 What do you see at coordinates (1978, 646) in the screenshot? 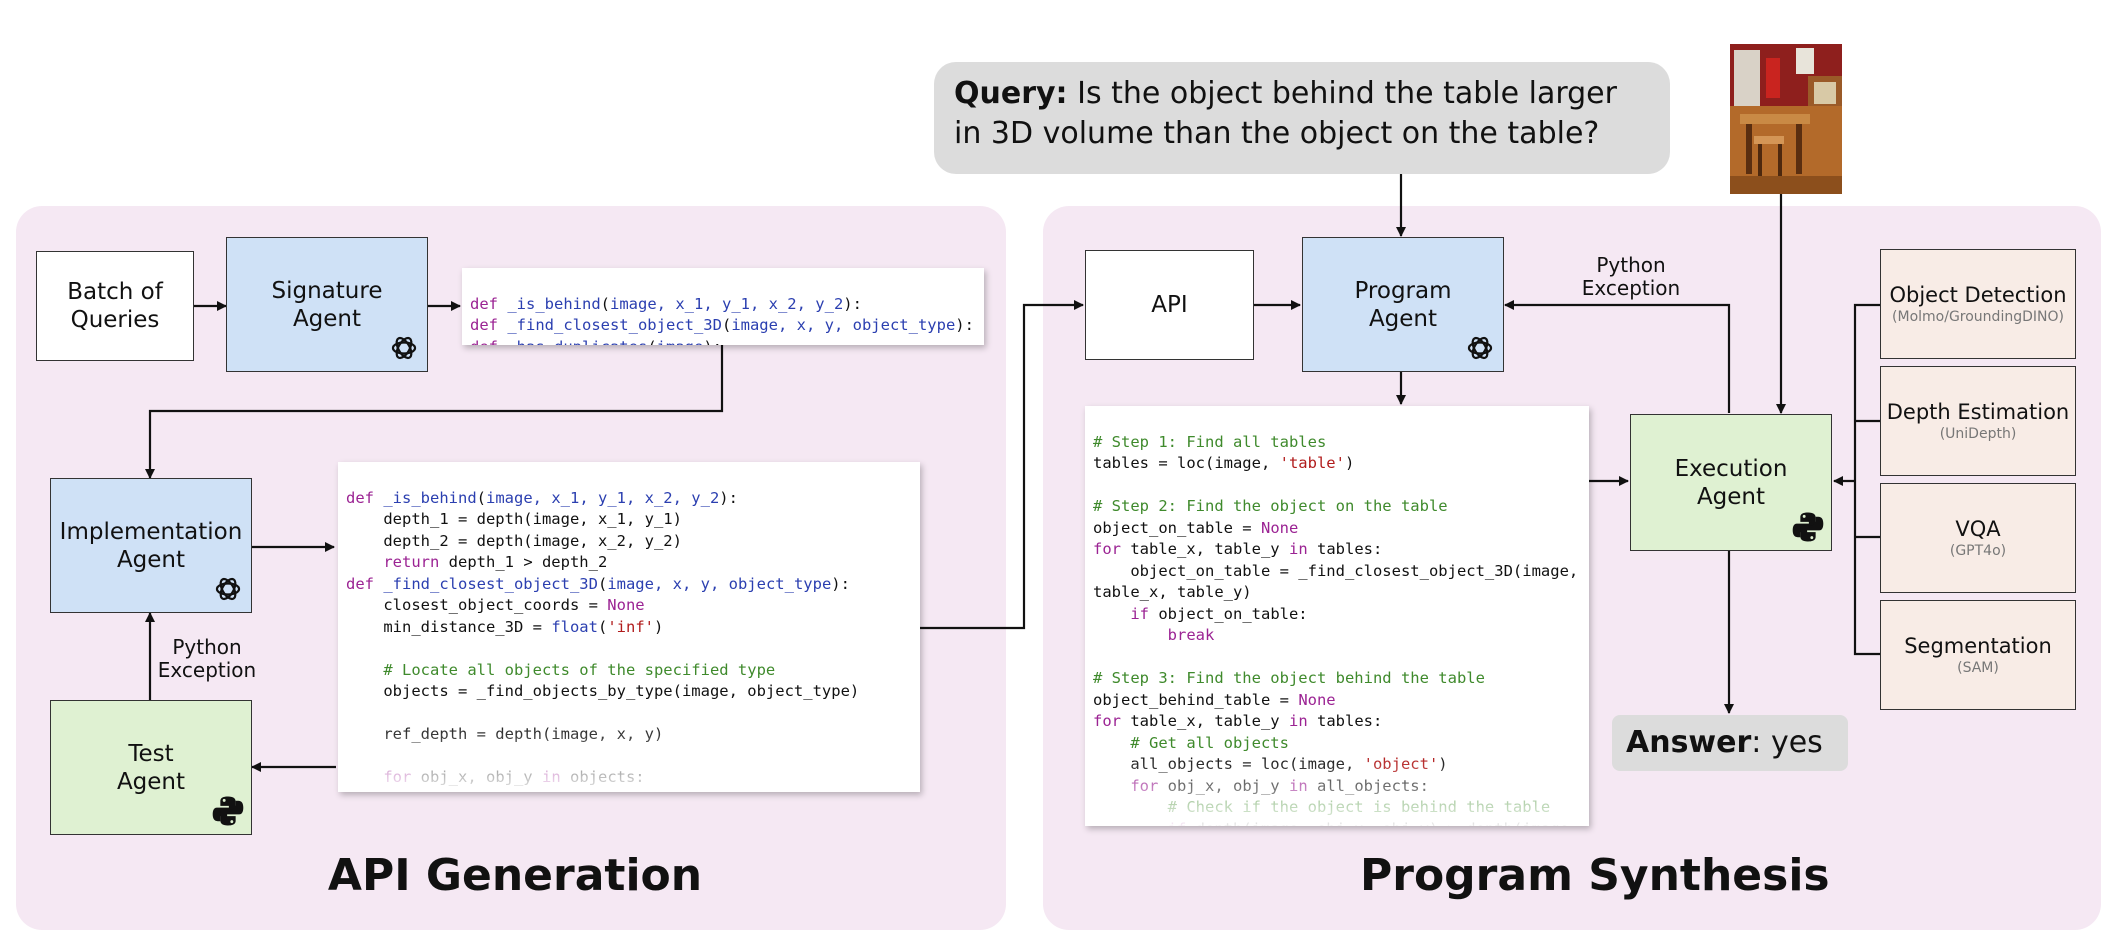
I see `tool-name: Segmentation` at bounding box center [1978, 646].